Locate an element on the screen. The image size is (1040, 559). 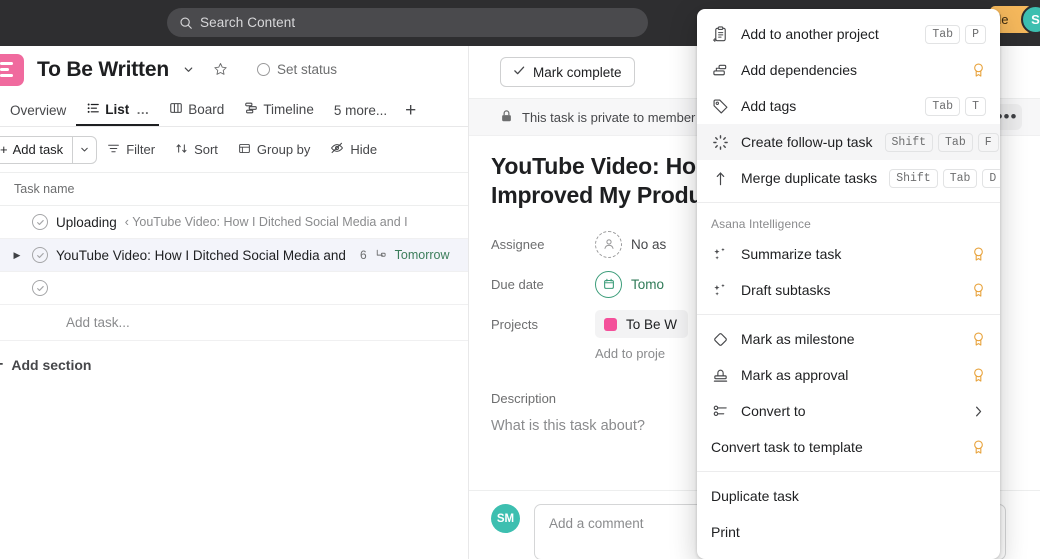
set-status-label: Set status is located at coordinates (306, 69).